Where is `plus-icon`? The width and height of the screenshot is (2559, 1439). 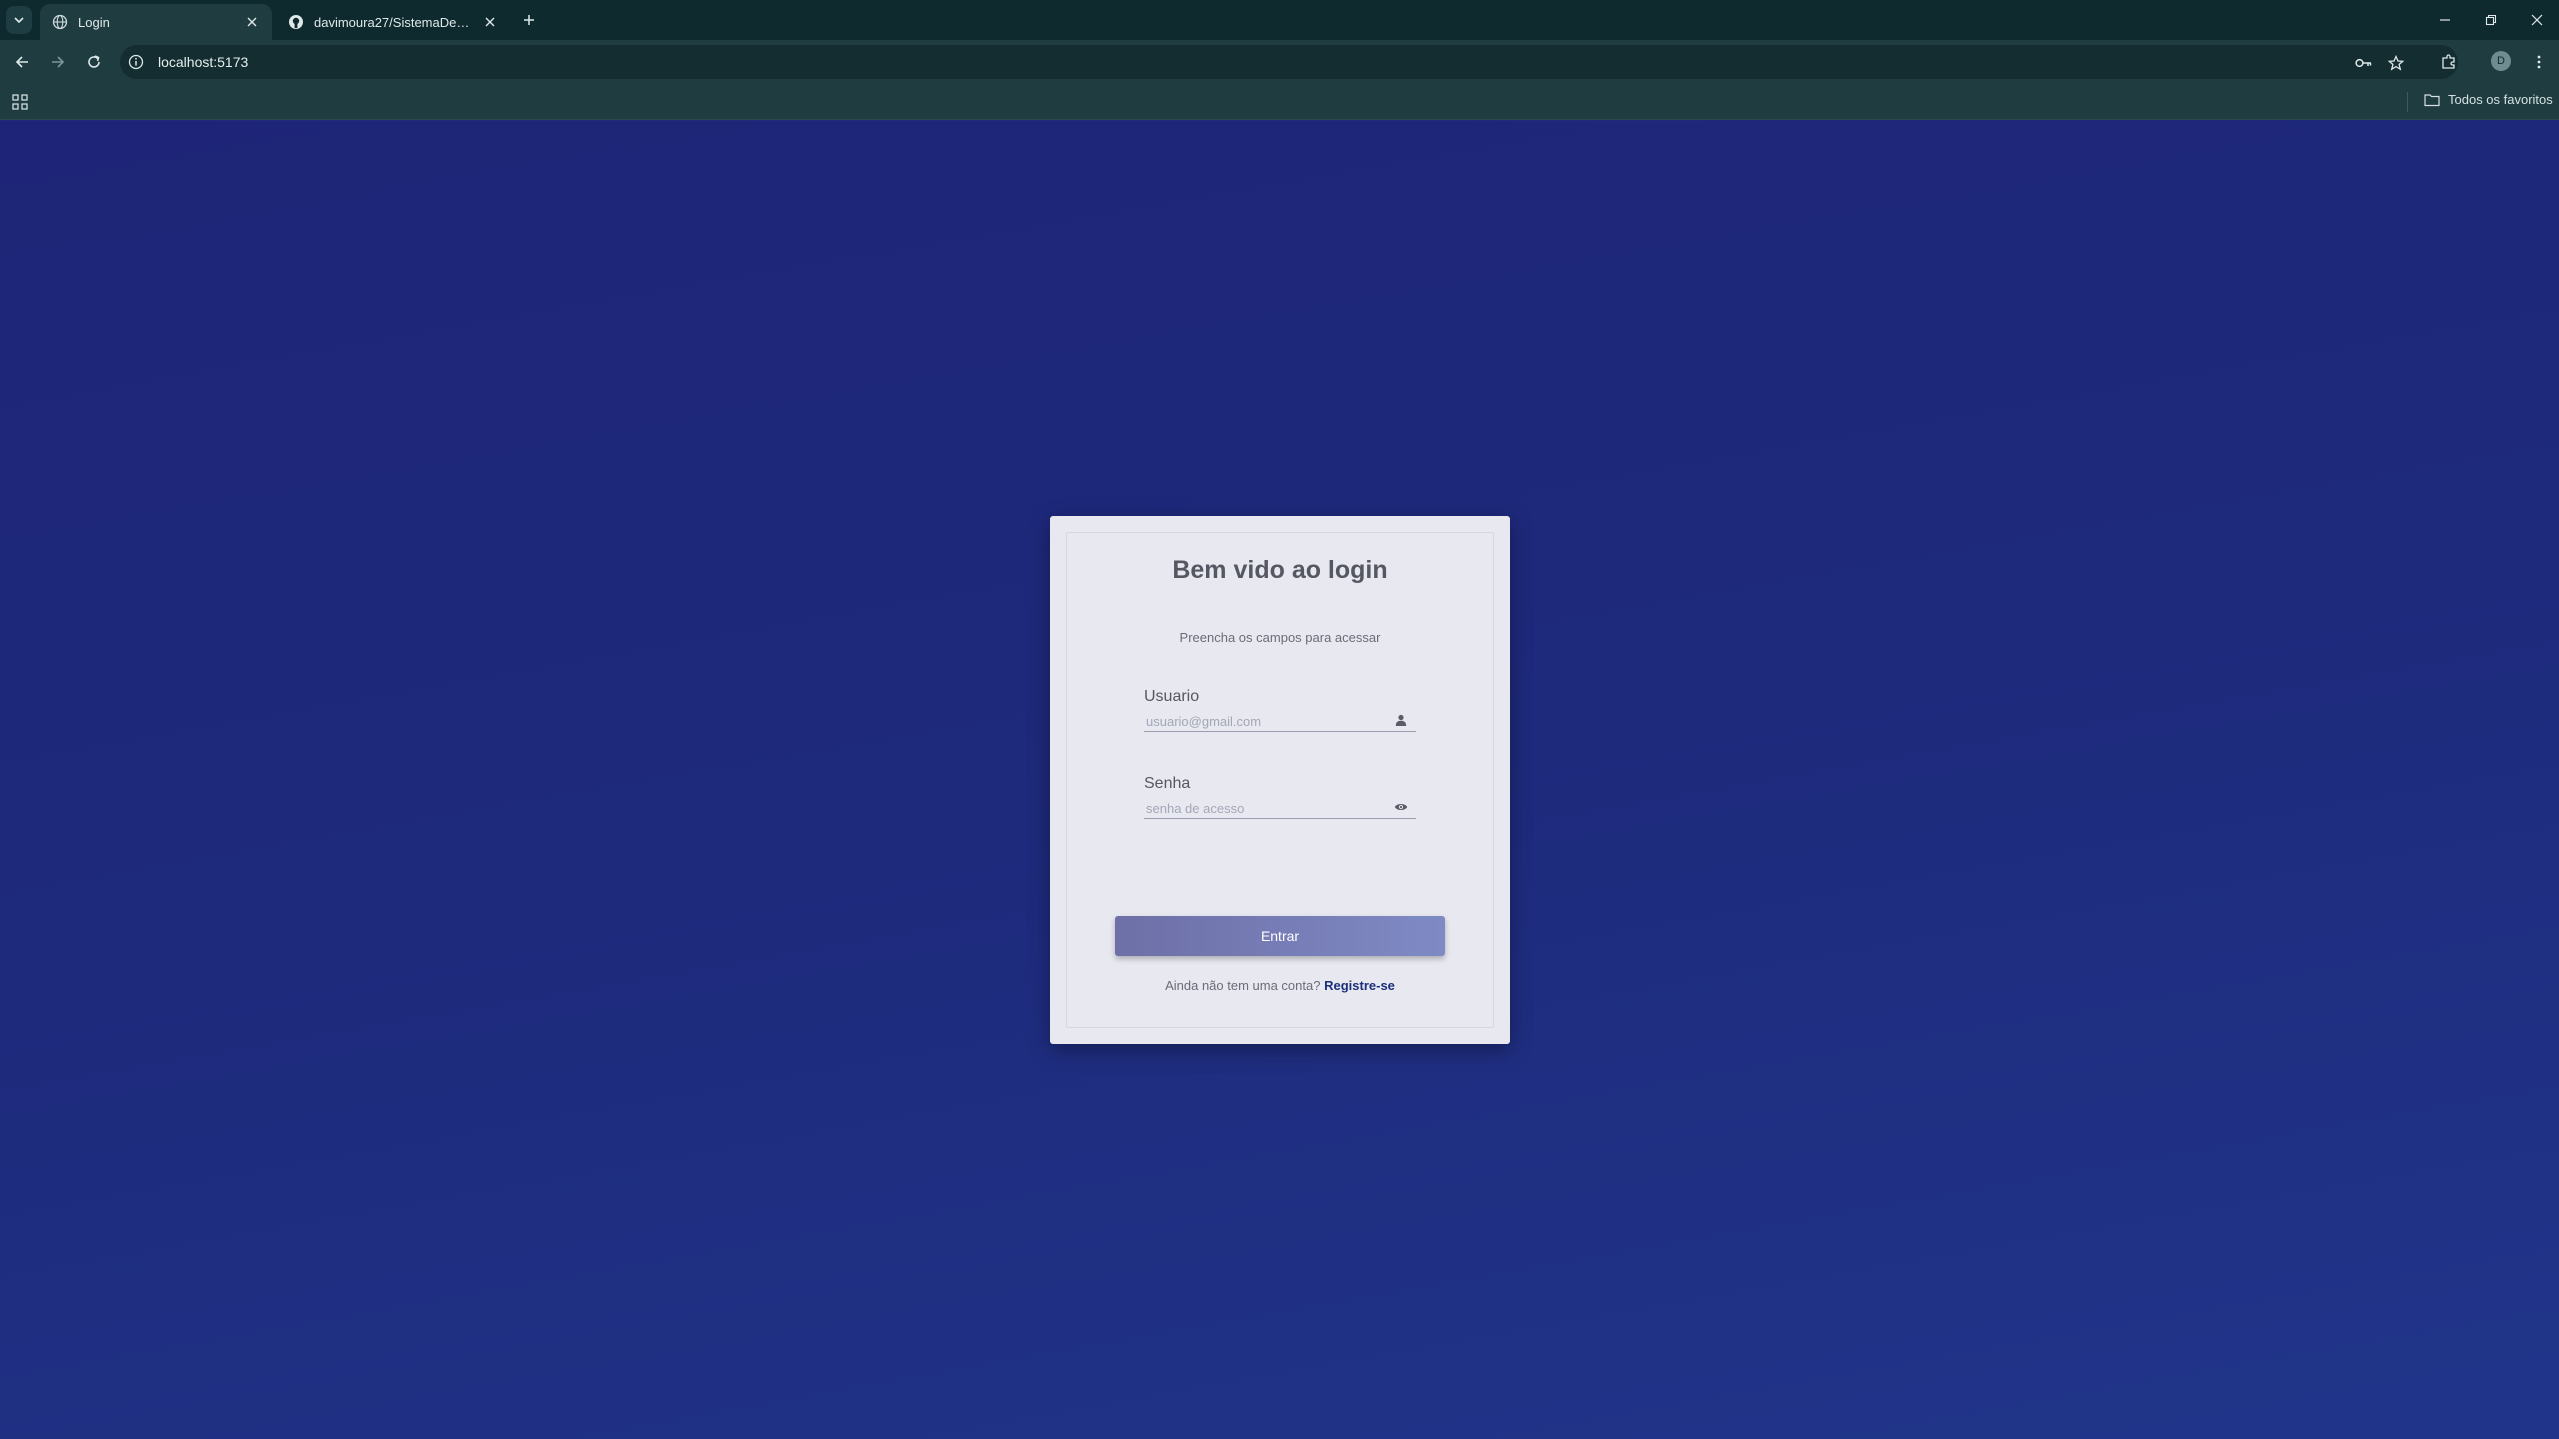
plus-icon is located at coordinates (529, 20).